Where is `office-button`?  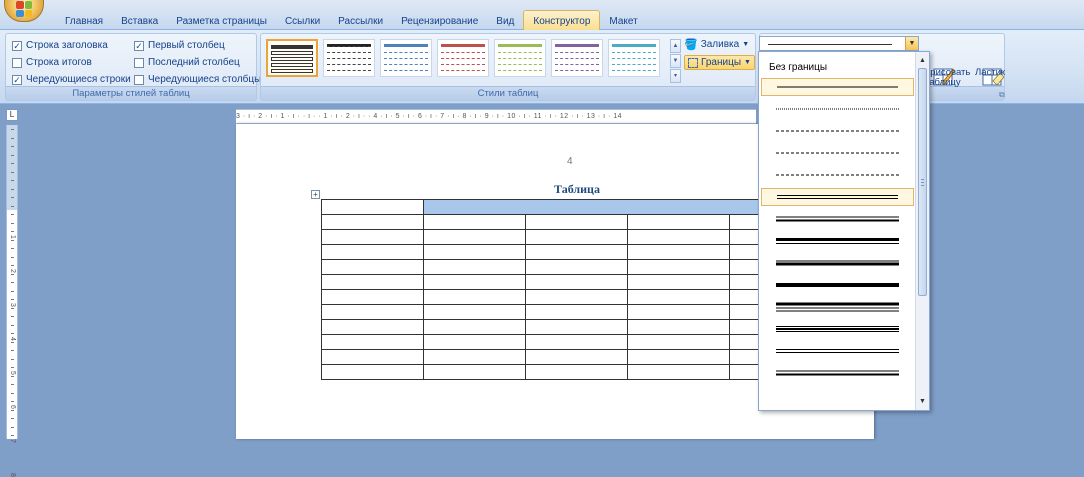 office-button is located at coordinates (24, 11).